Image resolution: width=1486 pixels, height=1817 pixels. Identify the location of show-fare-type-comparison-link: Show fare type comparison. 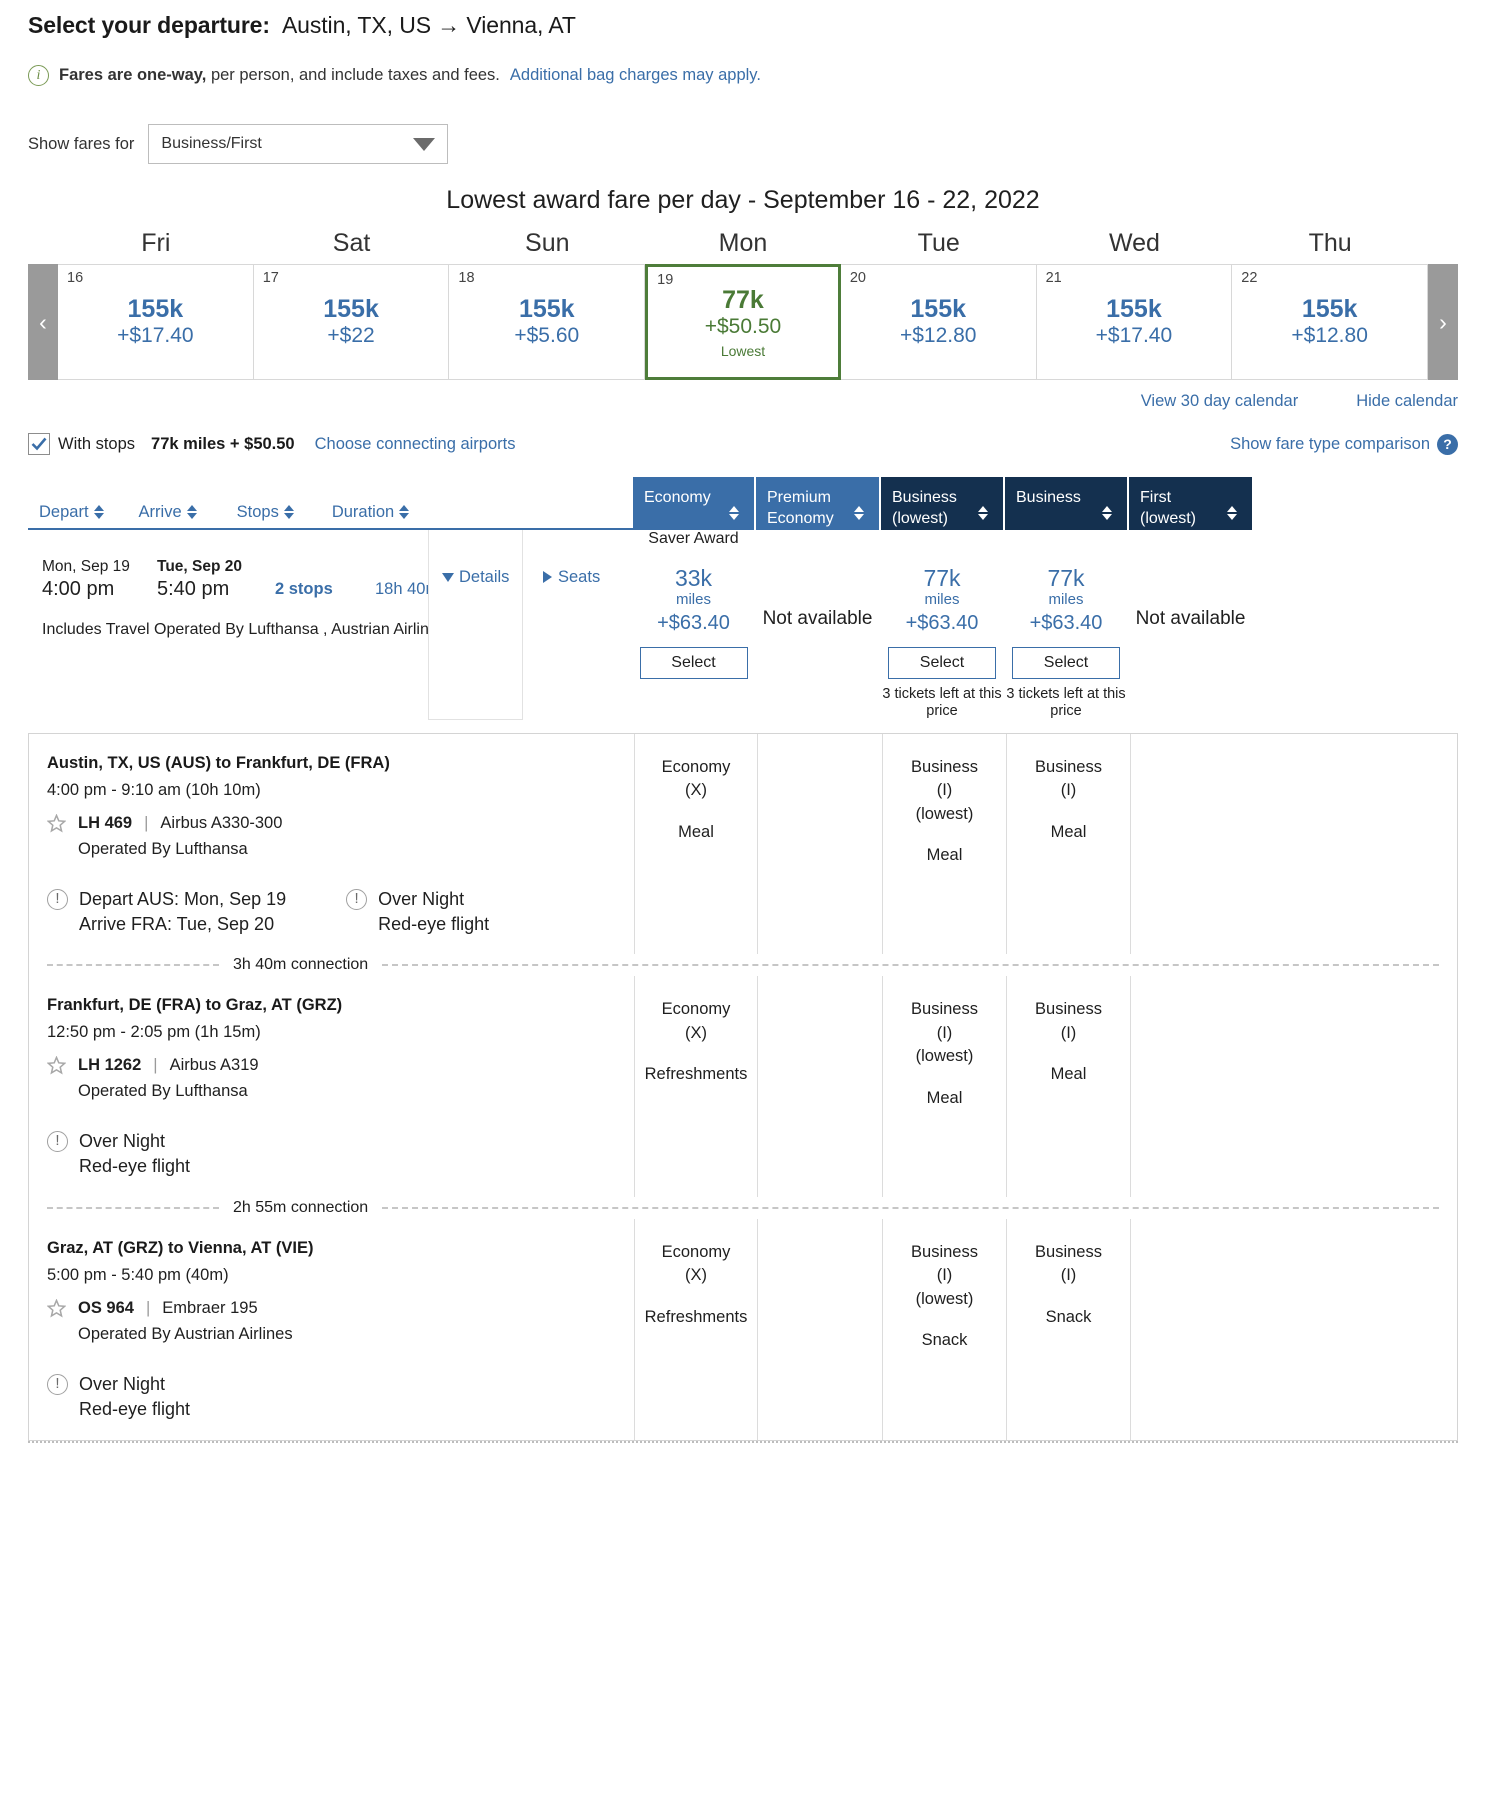
(1330, 444).